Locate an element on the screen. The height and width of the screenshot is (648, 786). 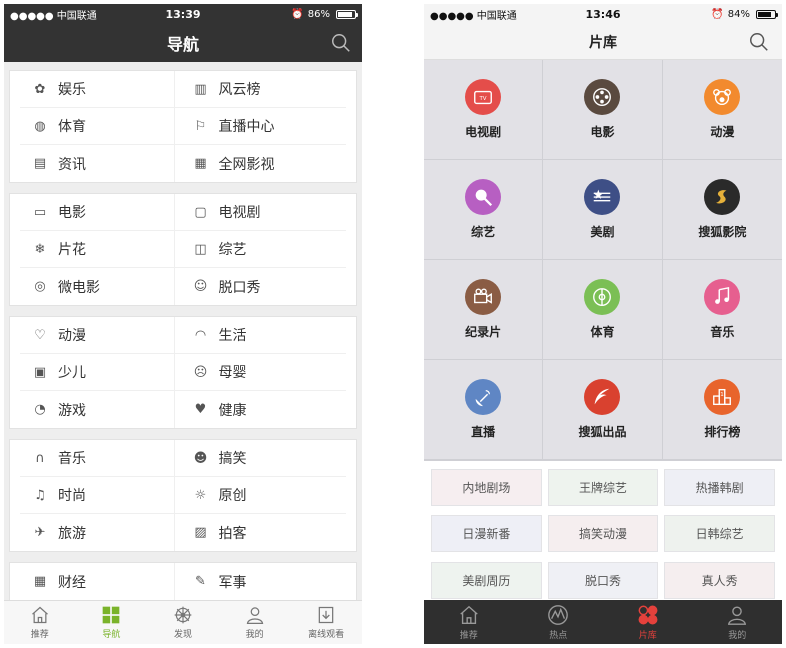
channel-row: ✿ 娱乐 ▥ 风云榜 is located at coordinates (183, 89).